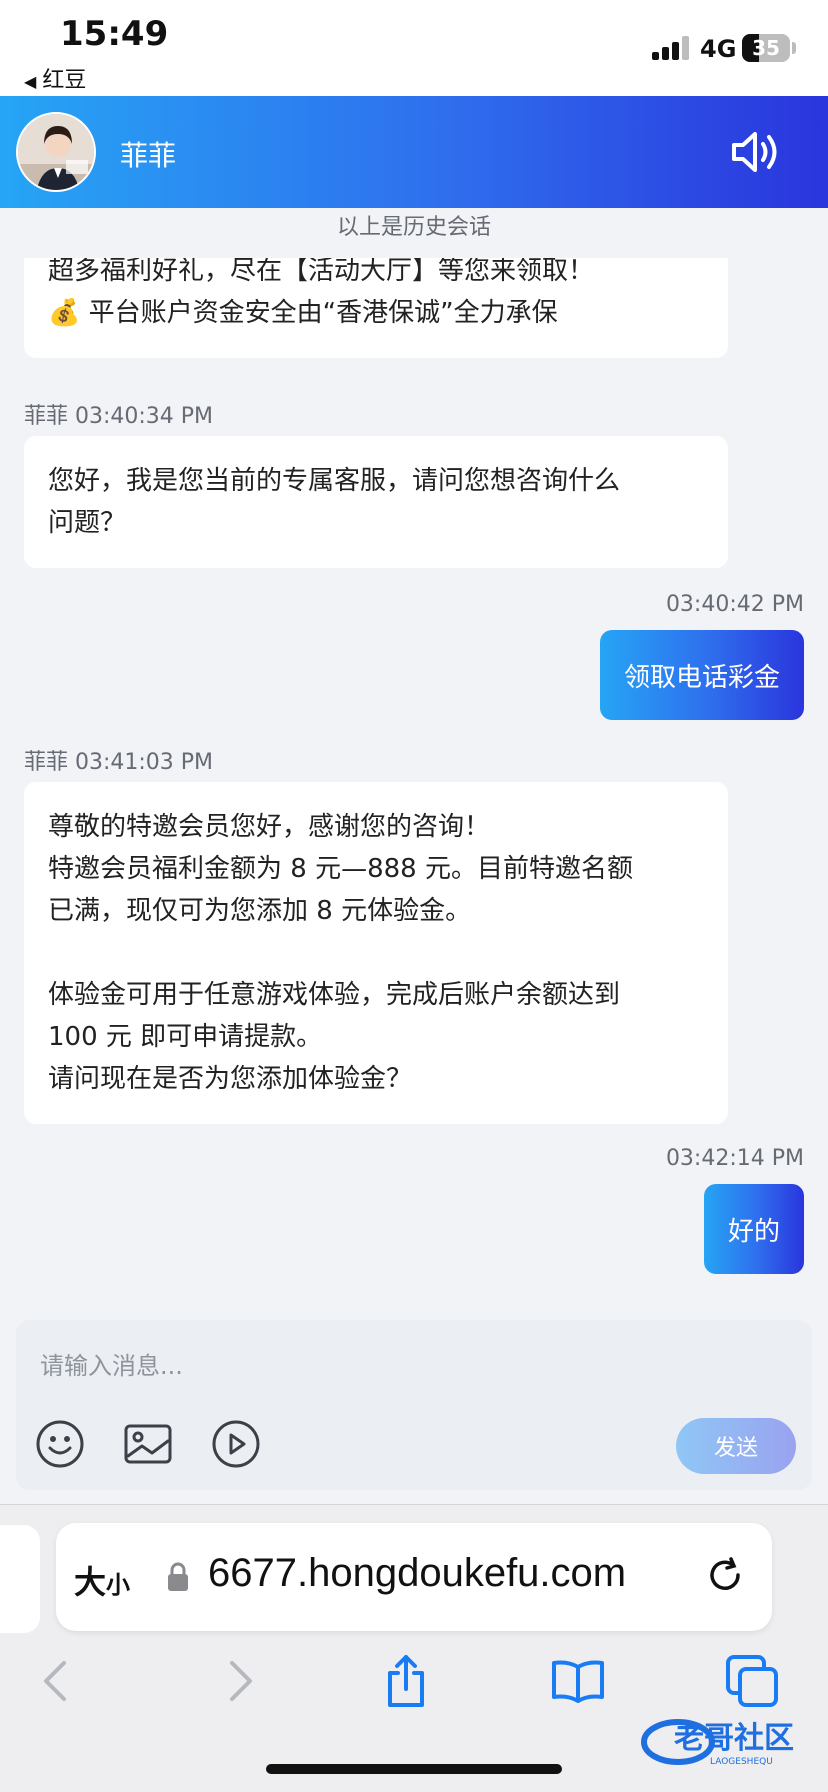 The width and height of the screenshot is (828, 1792). What do you see at coordinates (578, 1681) in the screenshot?
I see `bookmarks-icon` at bounding box center [578, 1681].